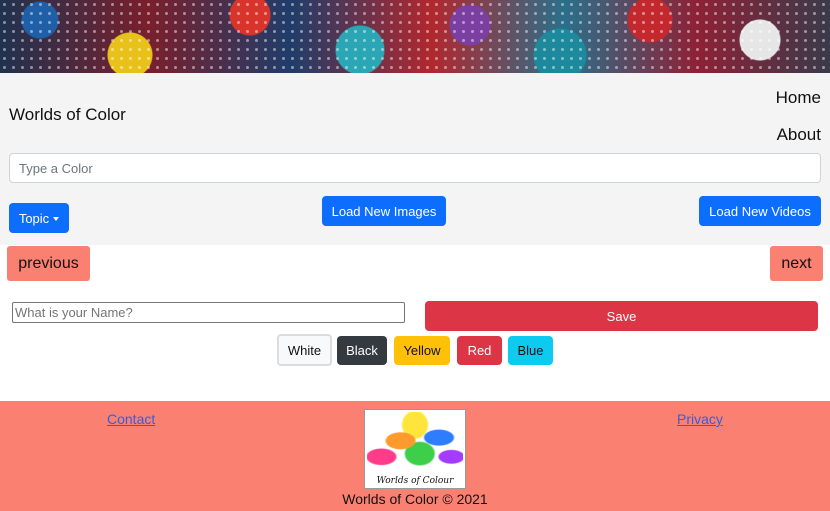  What do you see at coordinates (48, 263) in the screenshot?
I see `previous-button: previous` at bounding box center [48, 263].